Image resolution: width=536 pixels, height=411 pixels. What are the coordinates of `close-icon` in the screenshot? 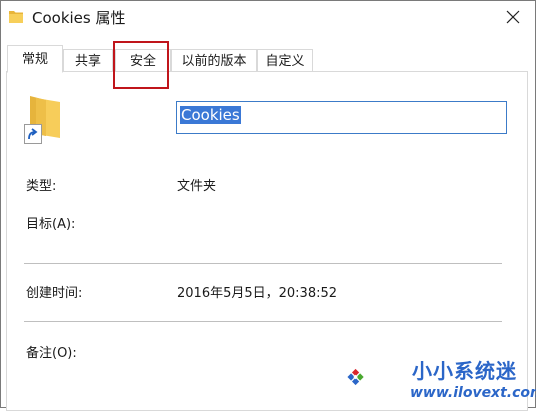 It's located at (513, 17).